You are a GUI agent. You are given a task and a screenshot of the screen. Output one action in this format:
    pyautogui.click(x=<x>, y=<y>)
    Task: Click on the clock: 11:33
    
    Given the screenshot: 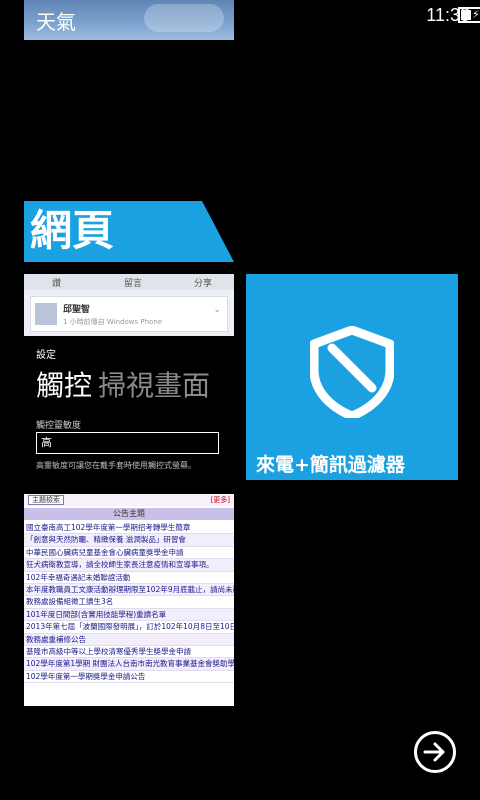 What is the action you would take?
    pyautogui.click(x=448, y=15)
    